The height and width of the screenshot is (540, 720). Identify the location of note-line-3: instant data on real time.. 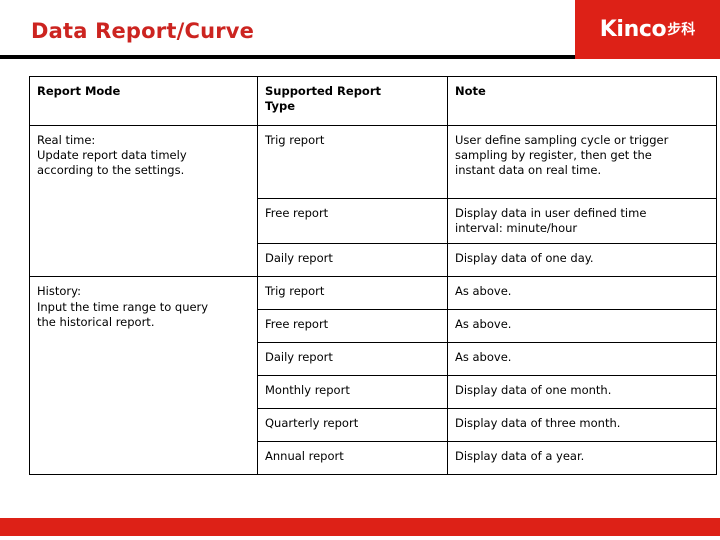
(528, 170).